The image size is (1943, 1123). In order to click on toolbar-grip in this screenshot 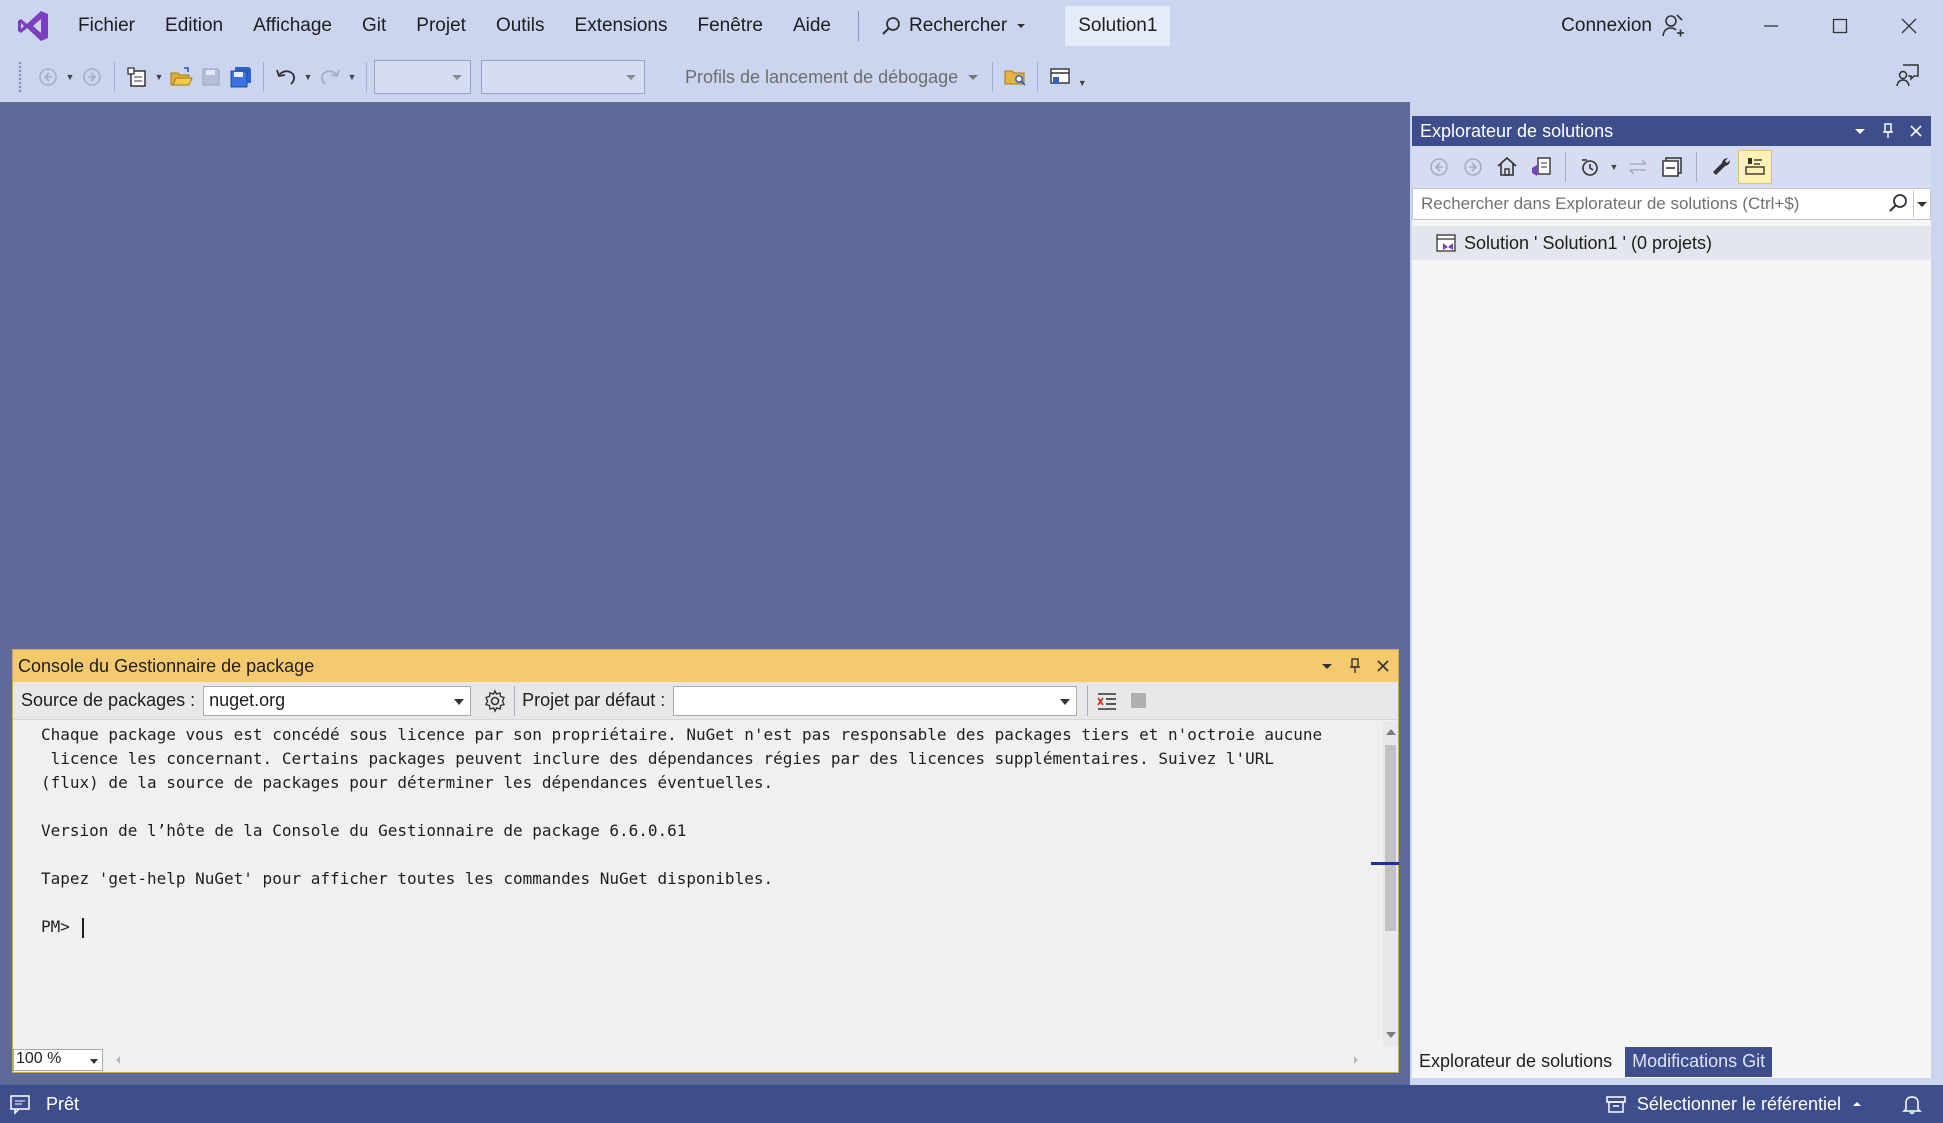, I will do `click(20, 77)`.